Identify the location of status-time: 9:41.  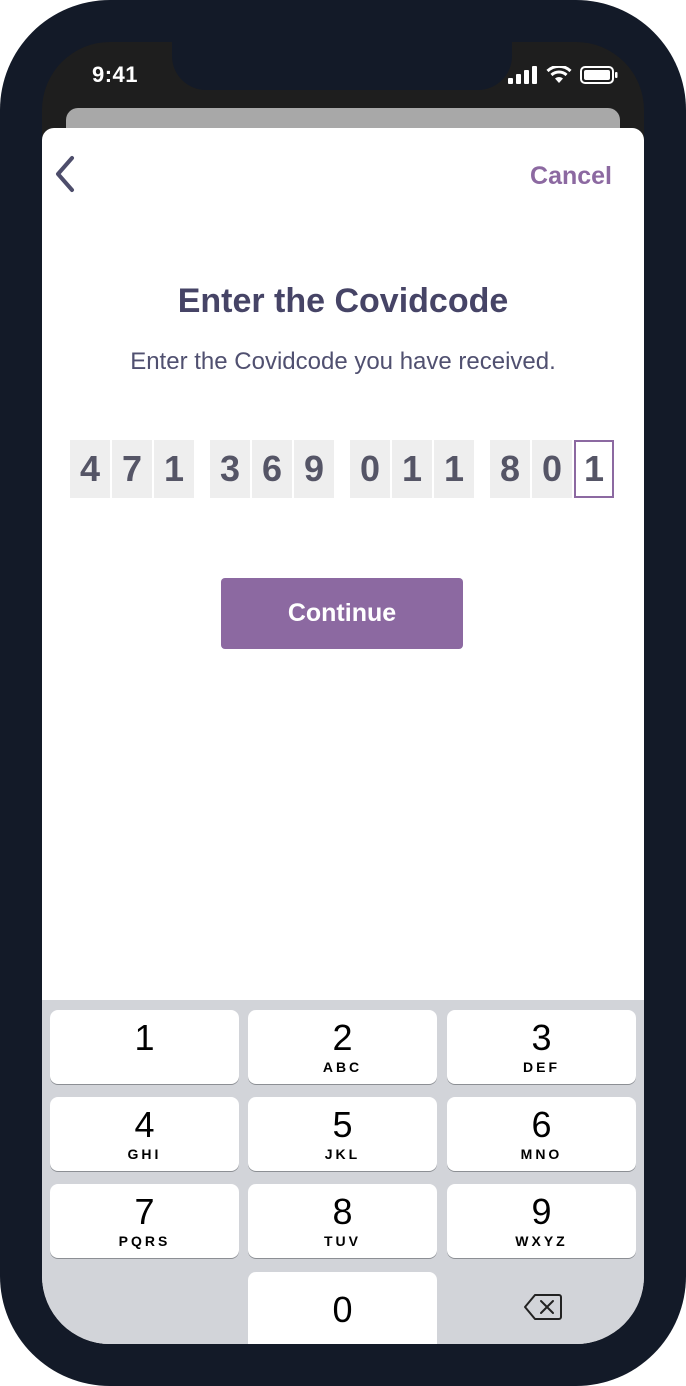
(115, 74).